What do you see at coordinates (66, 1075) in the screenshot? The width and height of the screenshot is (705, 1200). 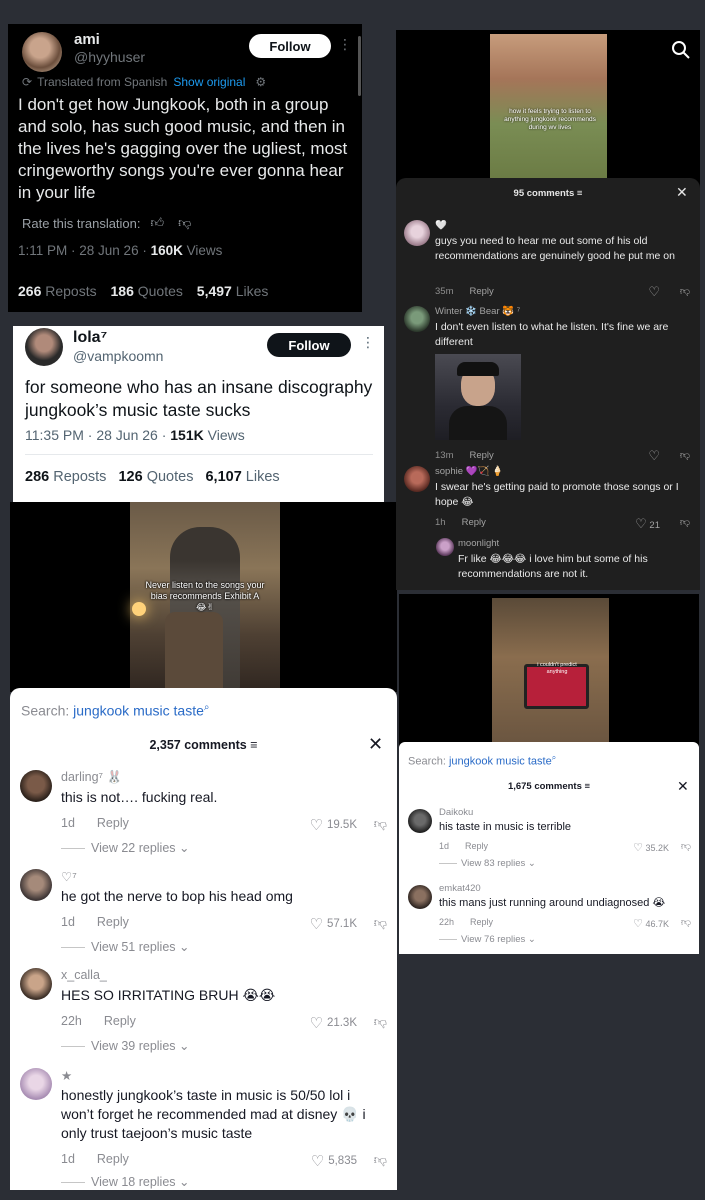 I see `comment-username: ★` at bounding box center [66, 1075].